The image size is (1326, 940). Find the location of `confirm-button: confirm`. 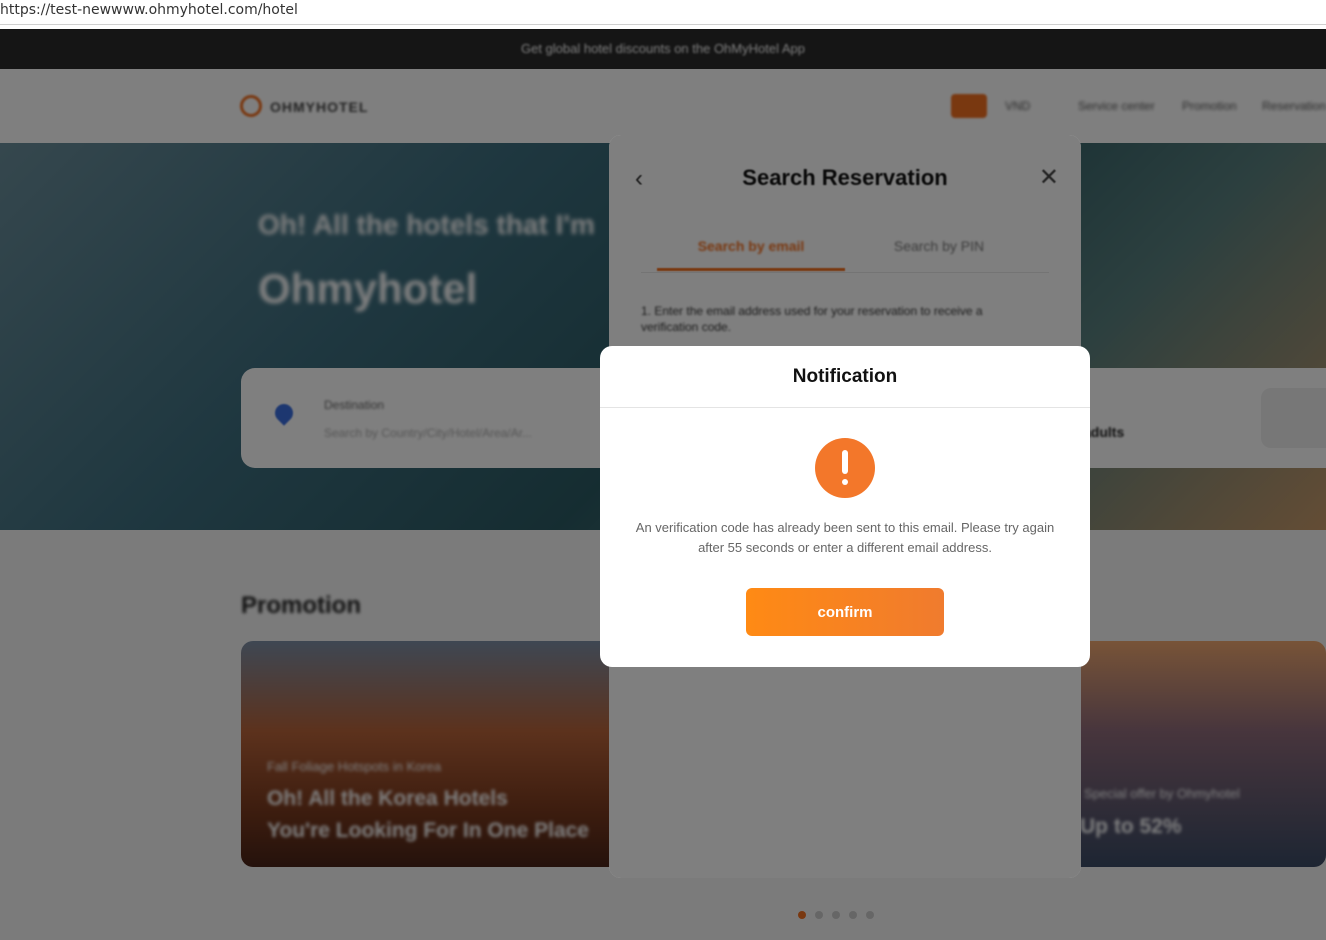

confirm-button: confirm is located at coordinates (845, 612).